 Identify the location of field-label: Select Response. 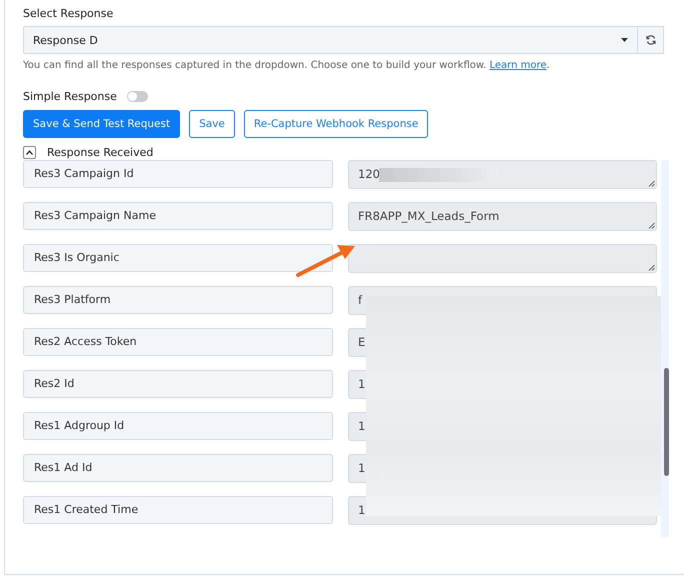
(68, 14).